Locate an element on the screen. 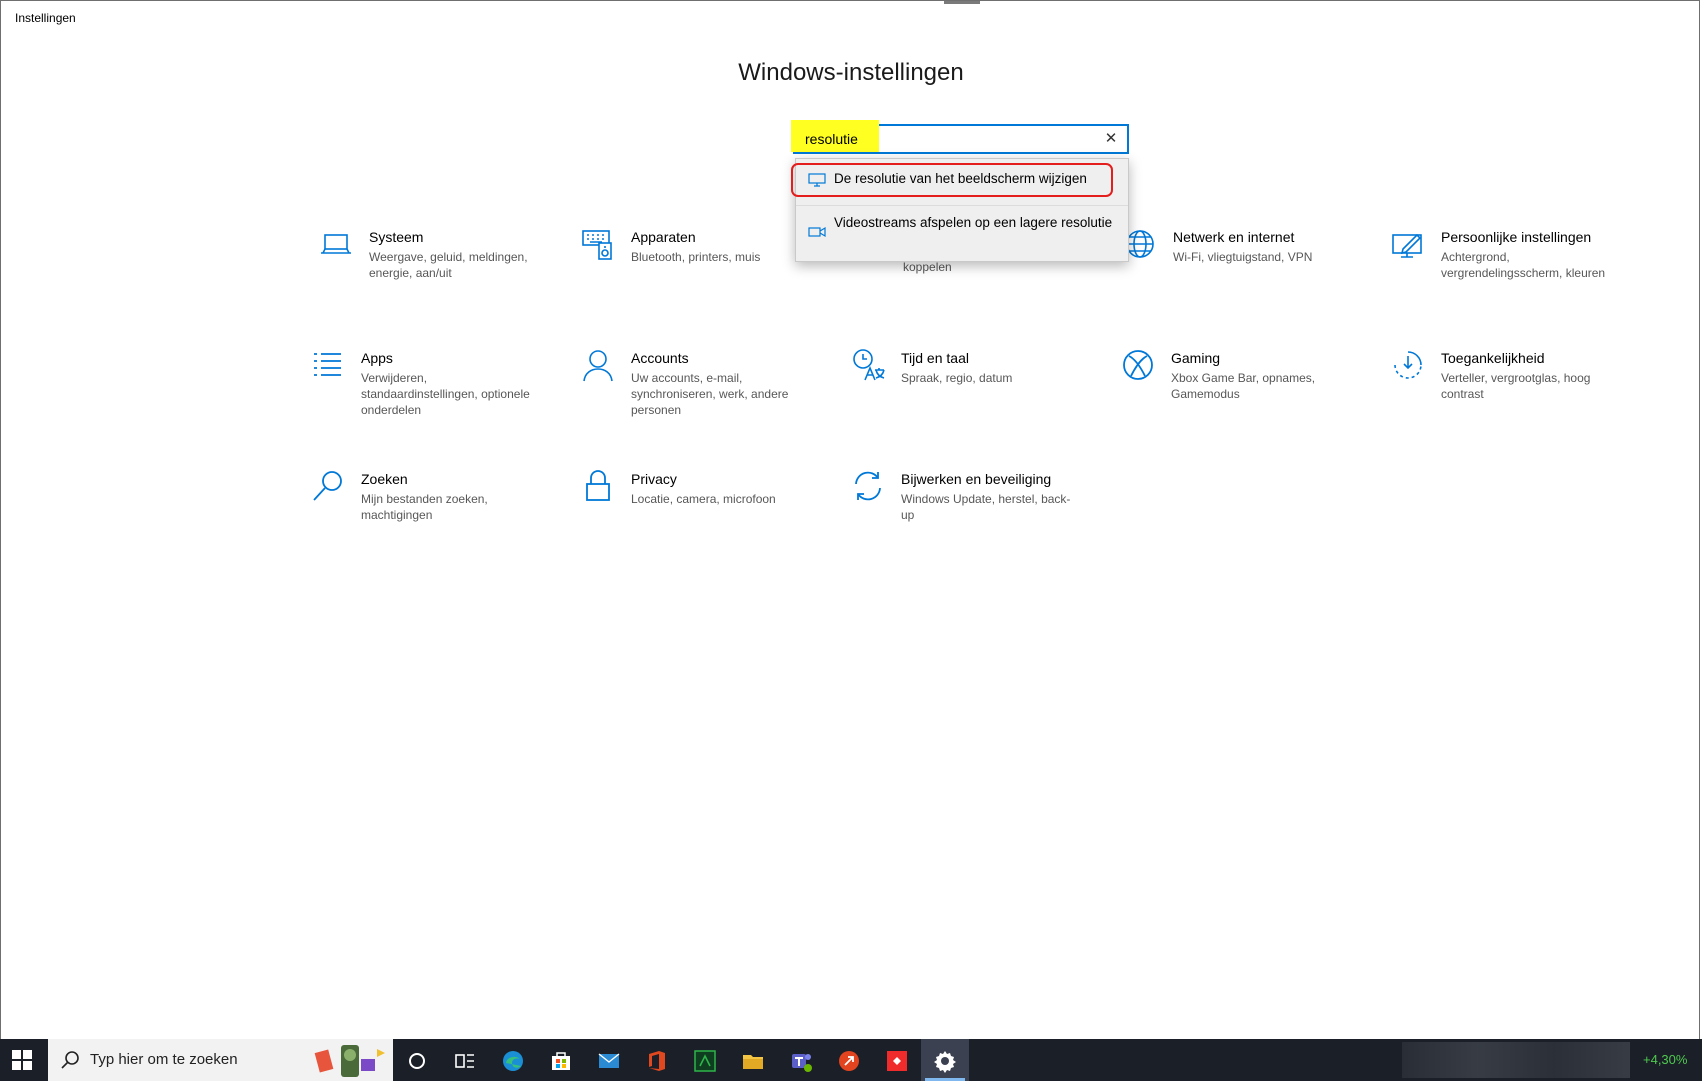 Image resolution: width=1702 pixels, height=1081 pixels. tile-name: Persoonlijke instellingen is located at coordinates (1516, 237).